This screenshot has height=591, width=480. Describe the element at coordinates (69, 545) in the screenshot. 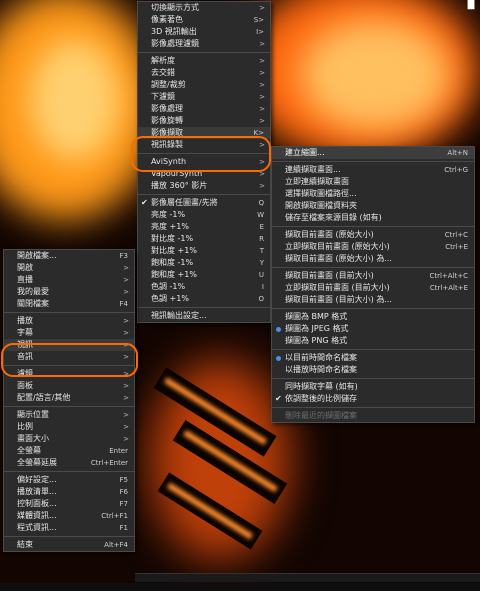

I see `context-menu-item: 結束 Alt+F4` at that location.